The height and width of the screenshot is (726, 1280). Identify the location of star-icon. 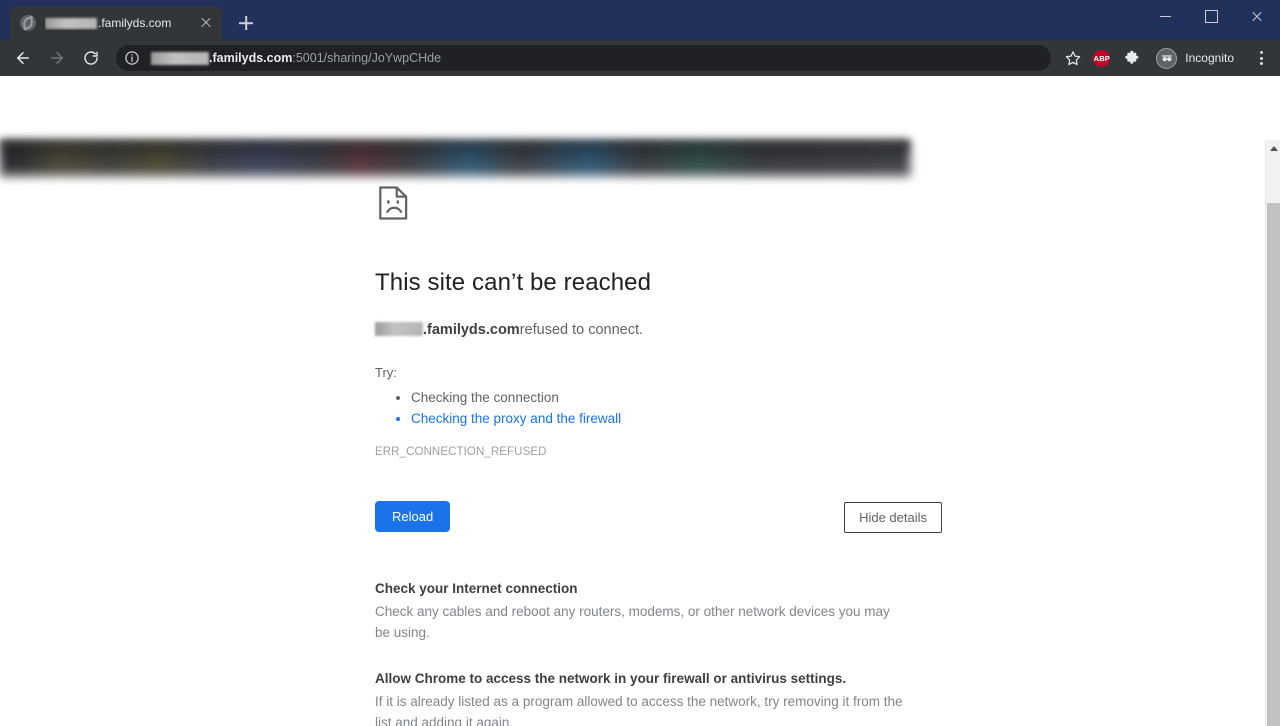
(1073, 58).